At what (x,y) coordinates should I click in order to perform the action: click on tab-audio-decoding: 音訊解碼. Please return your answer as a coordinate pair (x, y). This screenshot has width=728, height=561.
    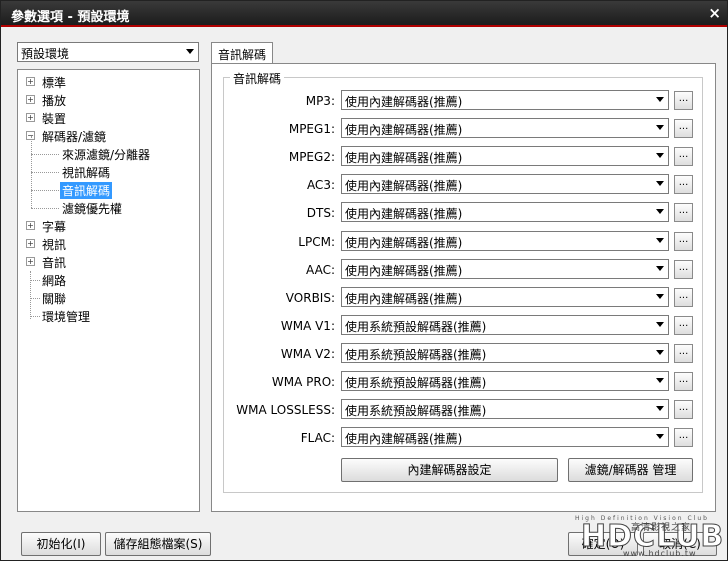
    Looking at the image, I should click on (242, 53).